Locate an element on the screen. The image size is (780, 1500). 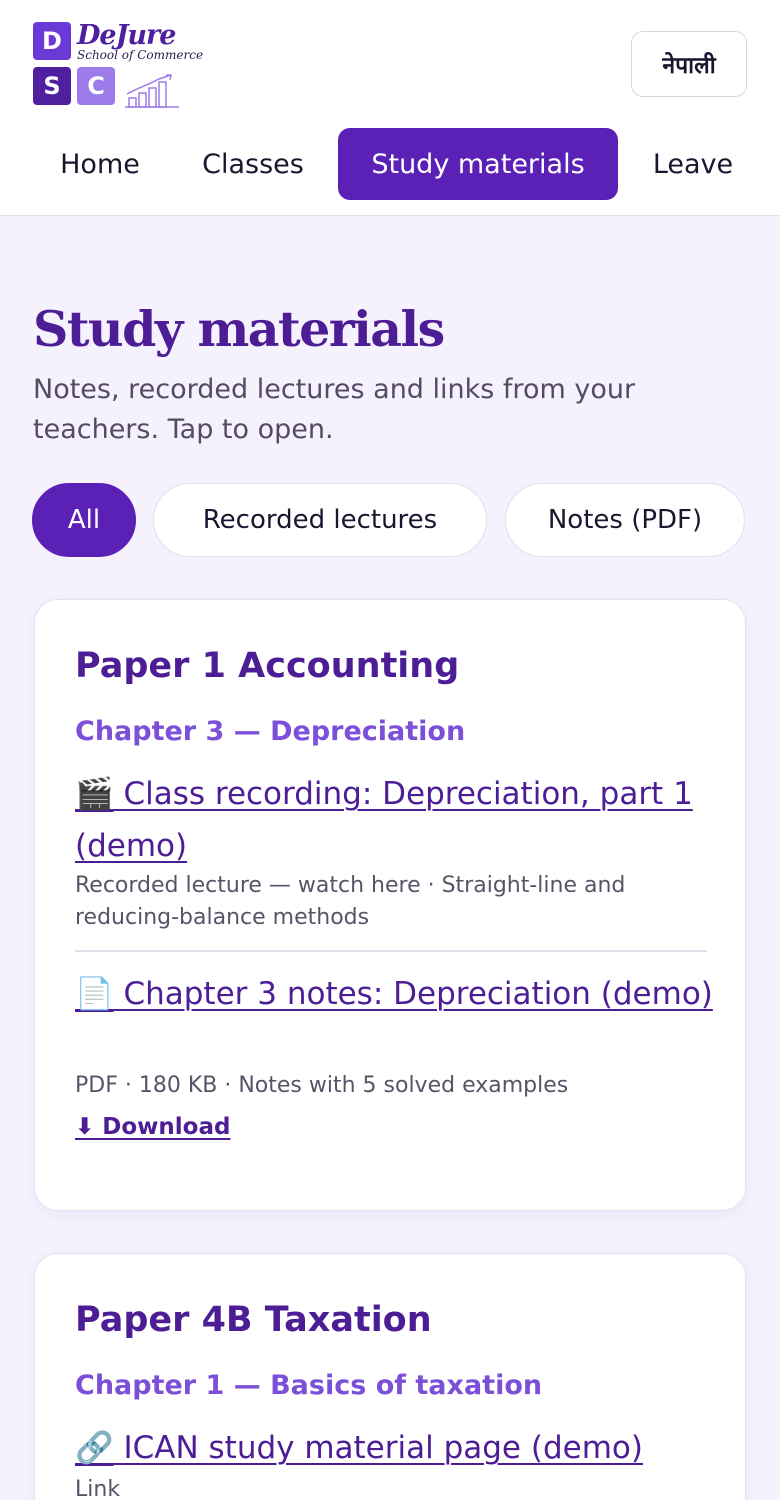
material-link-label: ICAN study material page (demo) is located at coordinates (383, 1448).